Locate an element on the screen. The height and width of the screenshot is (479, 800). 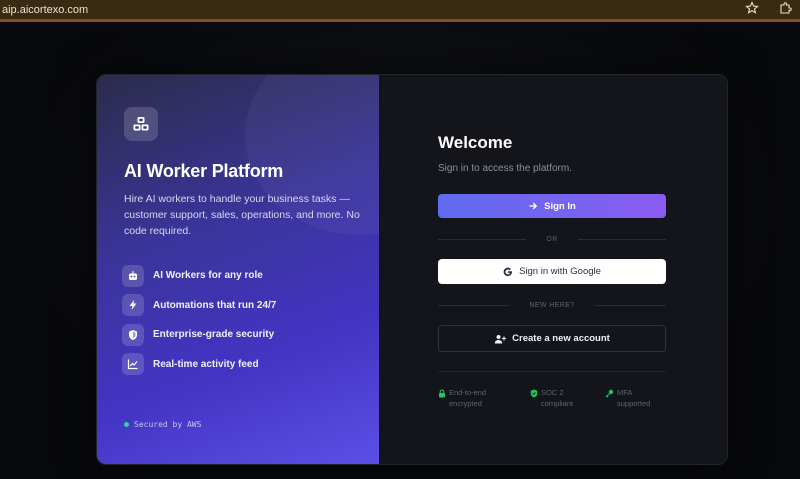
feature-label: Automations that run 24/7 is located at coordinates (215, 305).